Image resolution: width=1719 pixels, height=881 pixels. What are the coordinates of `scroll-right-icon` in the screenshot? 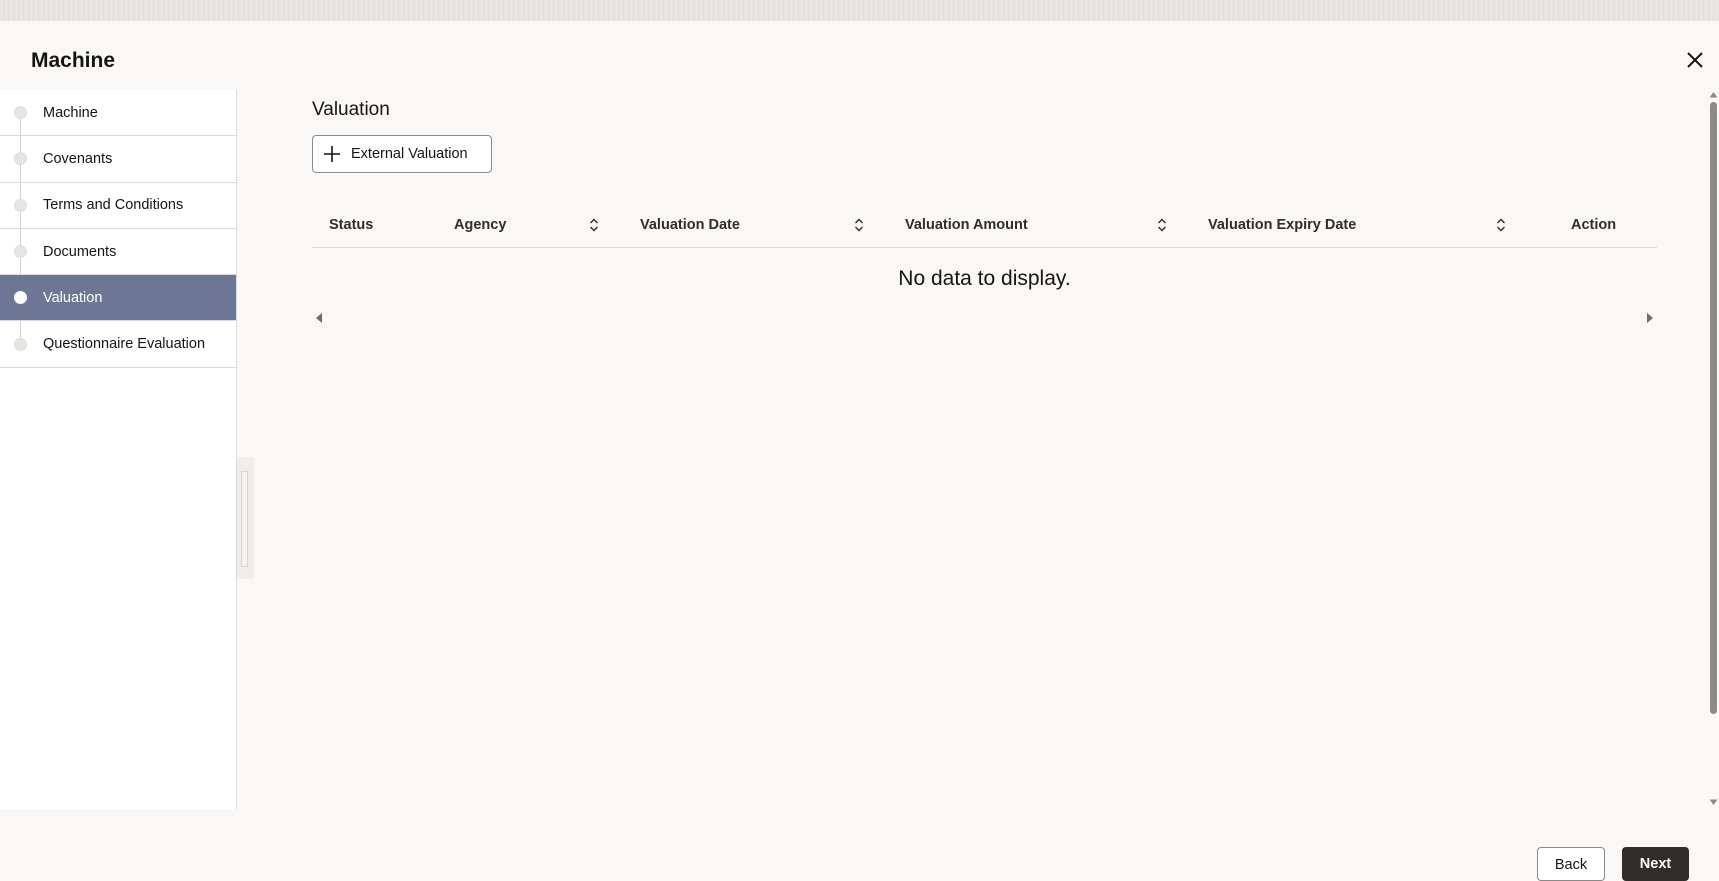 It's located at (1650, 318).